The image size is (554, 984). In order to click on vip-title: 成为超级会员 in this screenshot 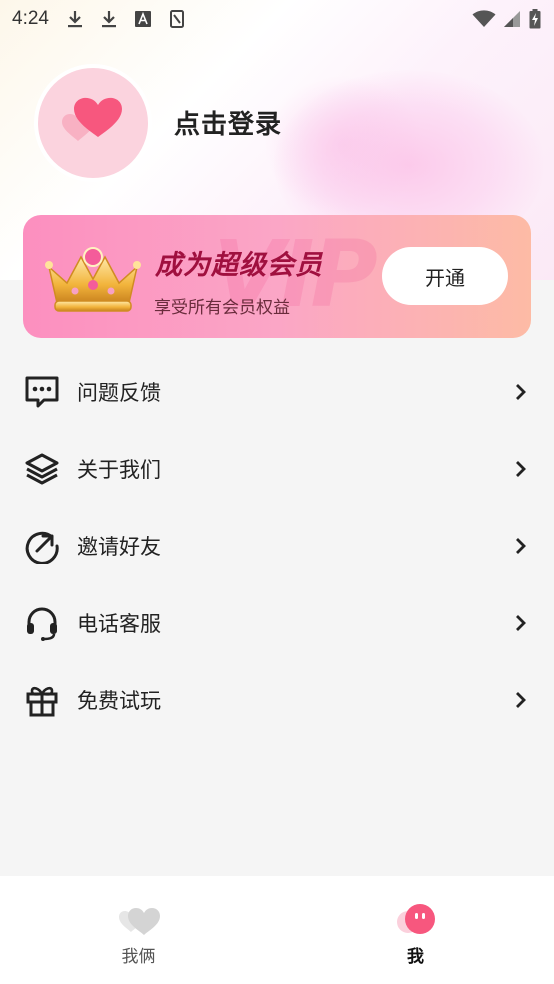, I will do `click(239, 265)`.